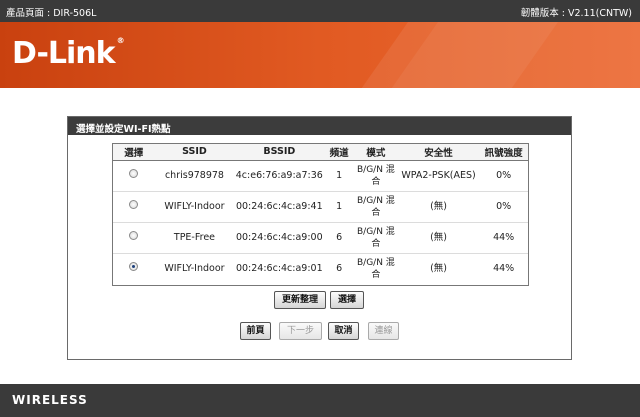 The width and height of the screenshot is (640, 417). Describe the element at coordinates (279, 206) in the screenshot. I see `bssid-cell: 00:24:6c:4c:a9:41` at that location.